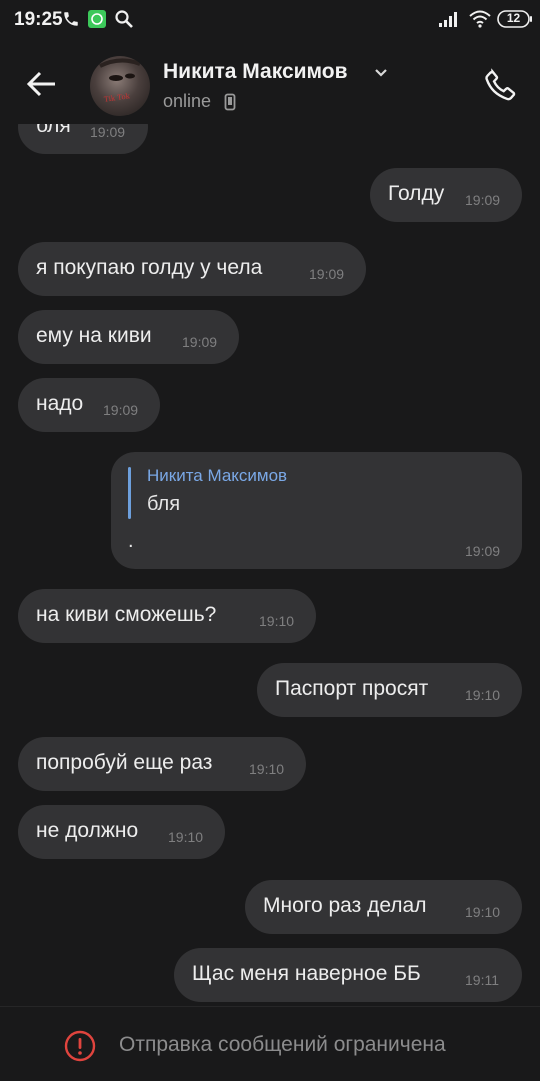 The height and width of the screenshot is (1081, 540). What do you see at coordinates (480, 21) in the screenshot?
I see `wifi-icon` at bounding box center [480, 21].